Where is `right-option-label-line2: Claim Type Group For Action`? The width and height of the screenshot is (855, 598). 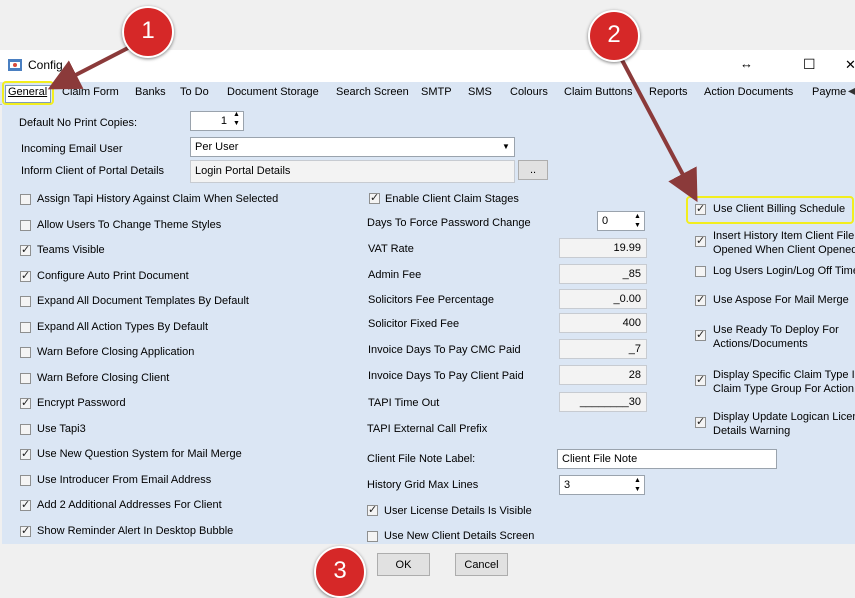
right-option-label-line2: Claim Type Group For Action is located at coordinates (784, 389).